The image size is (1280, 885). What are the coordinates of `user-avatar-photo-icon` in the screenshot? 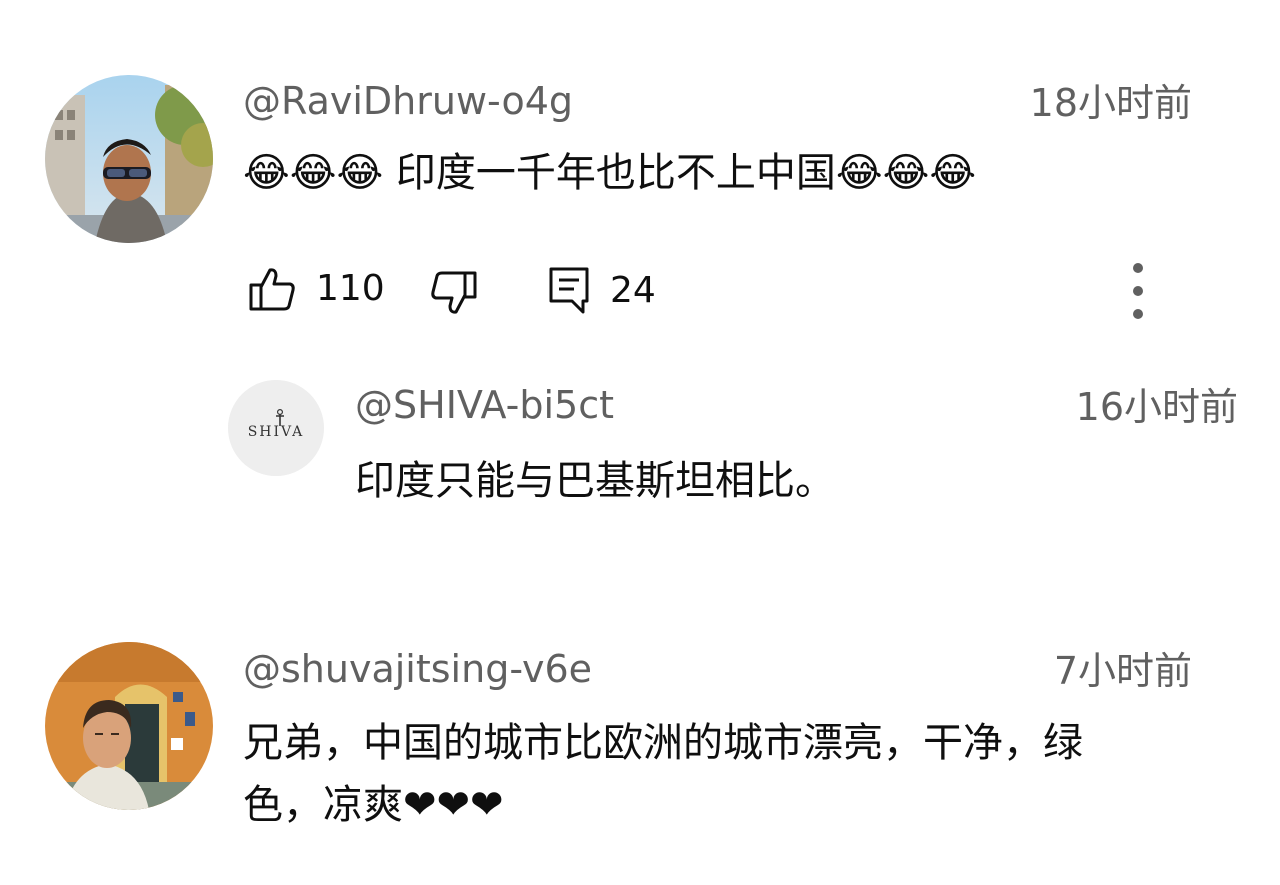 It's located at (129, 159).